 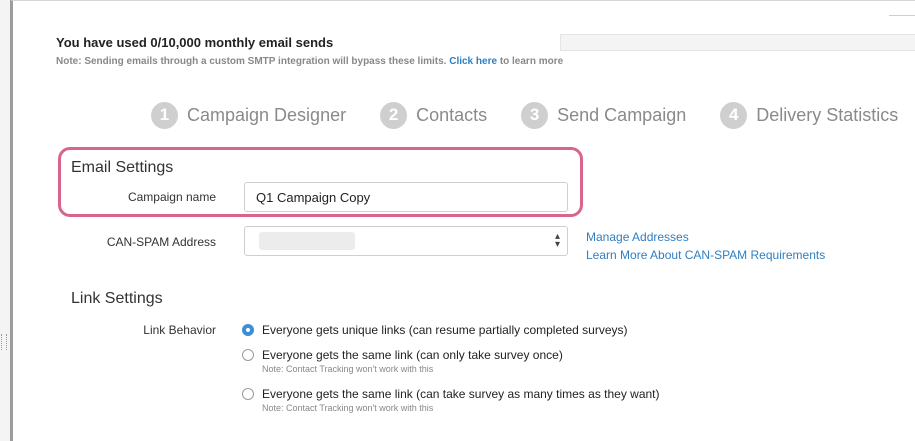 I want to click on usage-progress-bar, so click(x=737, y=42).